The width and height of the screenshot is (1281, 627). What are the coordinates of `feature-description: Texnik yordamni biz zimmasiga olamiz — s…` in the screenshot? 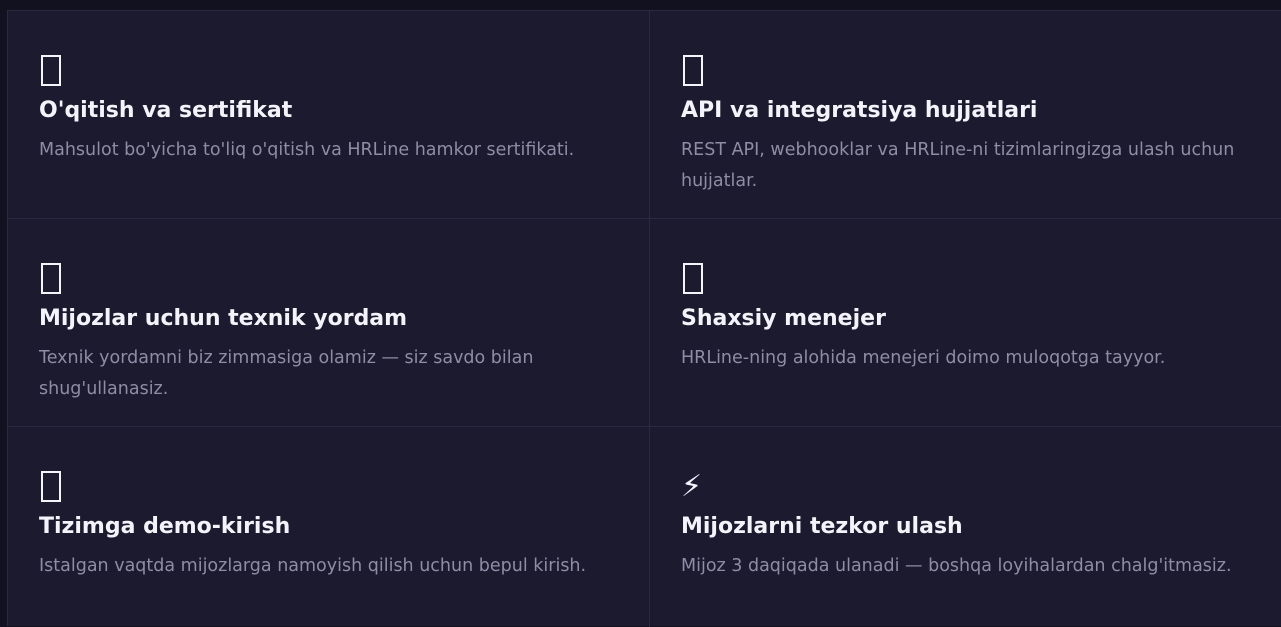 It's located at (286, 373).